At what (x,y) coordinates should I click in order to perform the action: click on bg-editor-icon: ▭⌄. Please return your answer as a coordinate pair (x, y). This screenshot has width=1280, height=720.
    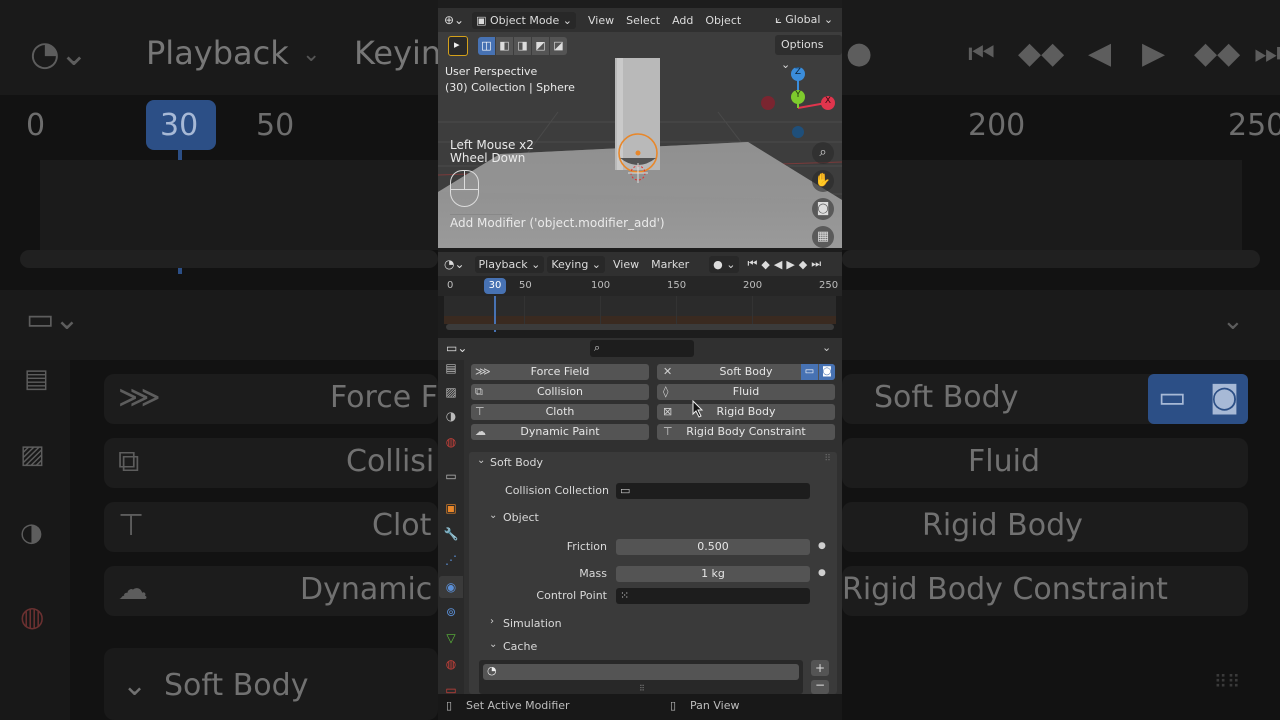
    Looking at the image, I should click on (53, 319).